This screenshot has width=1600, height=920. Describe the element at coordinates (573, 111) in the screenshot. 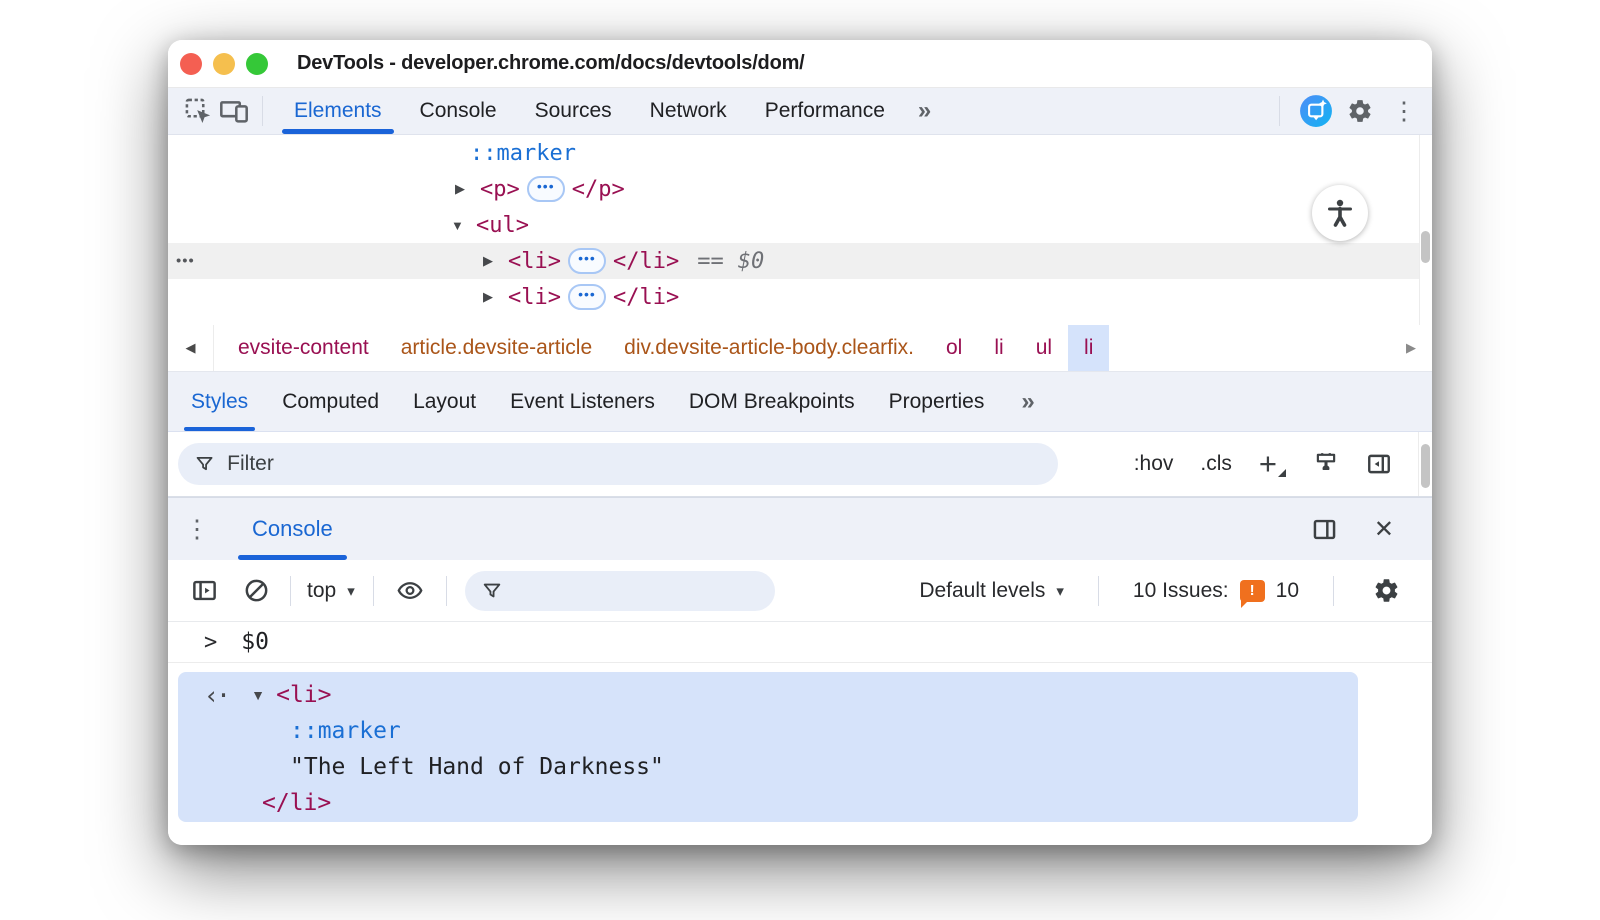

I see `tab-sources: Sources` at that location.